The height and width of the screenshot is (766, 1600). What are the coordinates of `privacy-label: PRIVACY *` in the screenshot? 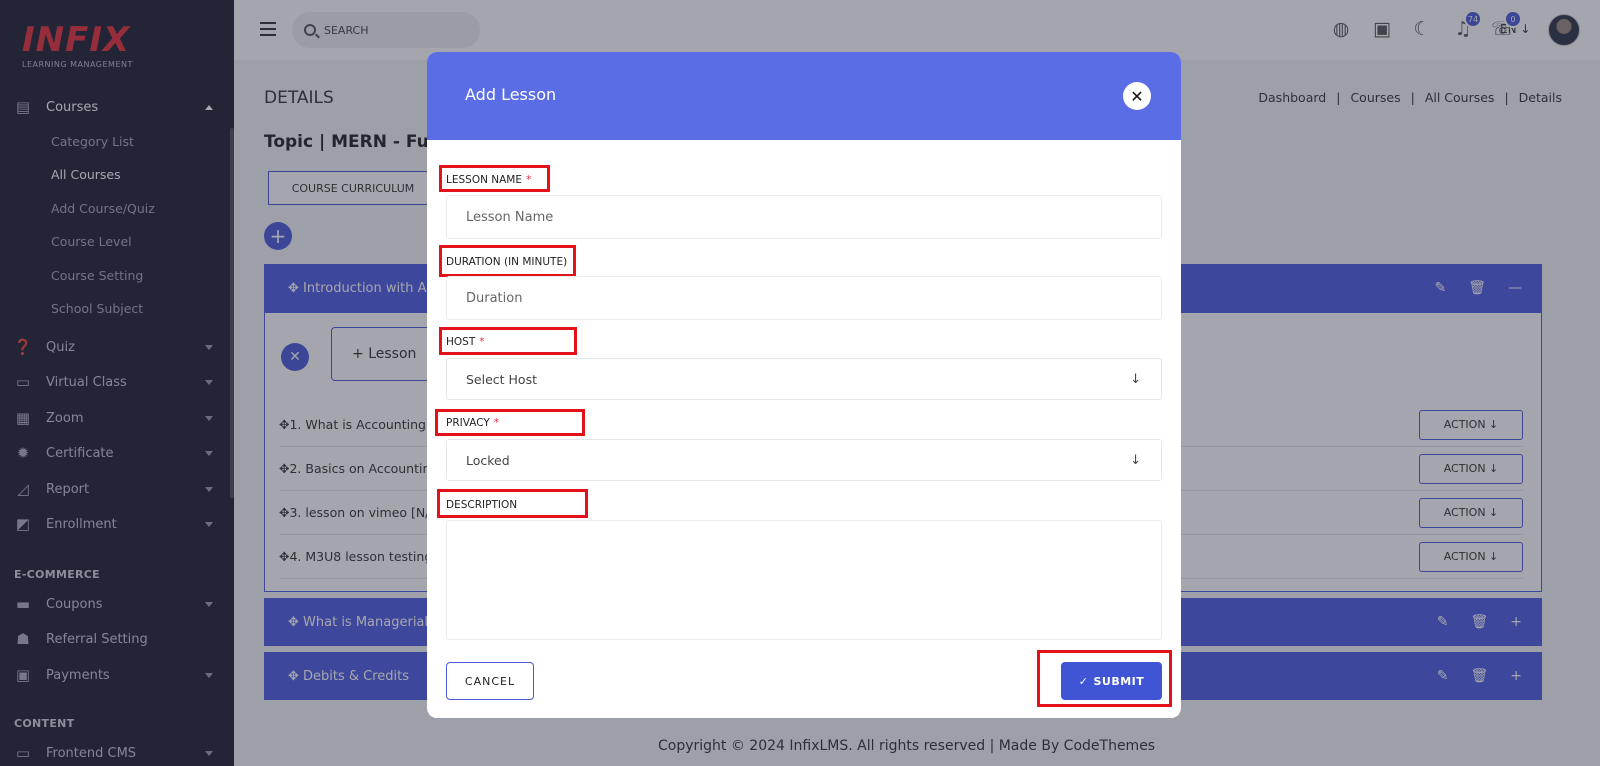 It's located at (472, 423).